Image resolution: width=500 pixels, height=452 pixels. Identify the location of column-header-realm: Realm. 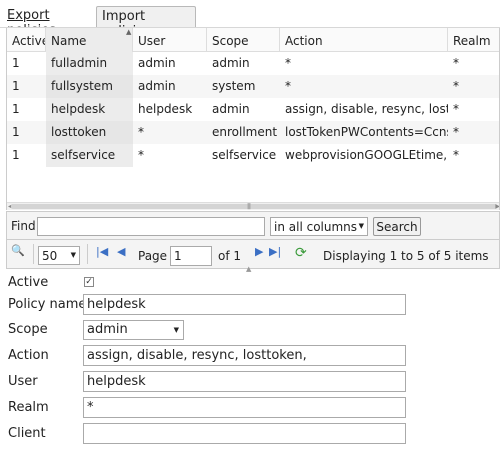
(473, 40).